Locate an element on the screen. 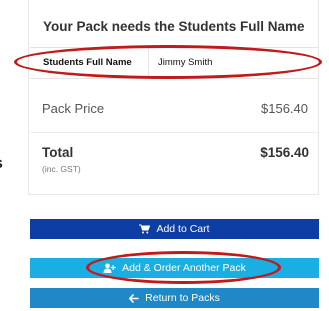 Image resolution: width=329 pixels, height=311 pixels. student-name-value: Jimmy Smith is located at coordinates (185, 62).